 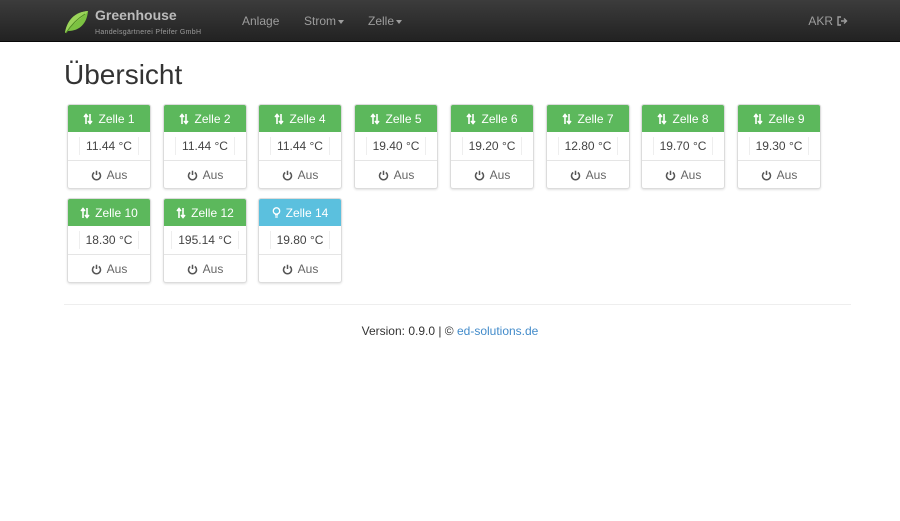 I want to click on temperature-value: 18.30 °C, so click(x=109, y=240).